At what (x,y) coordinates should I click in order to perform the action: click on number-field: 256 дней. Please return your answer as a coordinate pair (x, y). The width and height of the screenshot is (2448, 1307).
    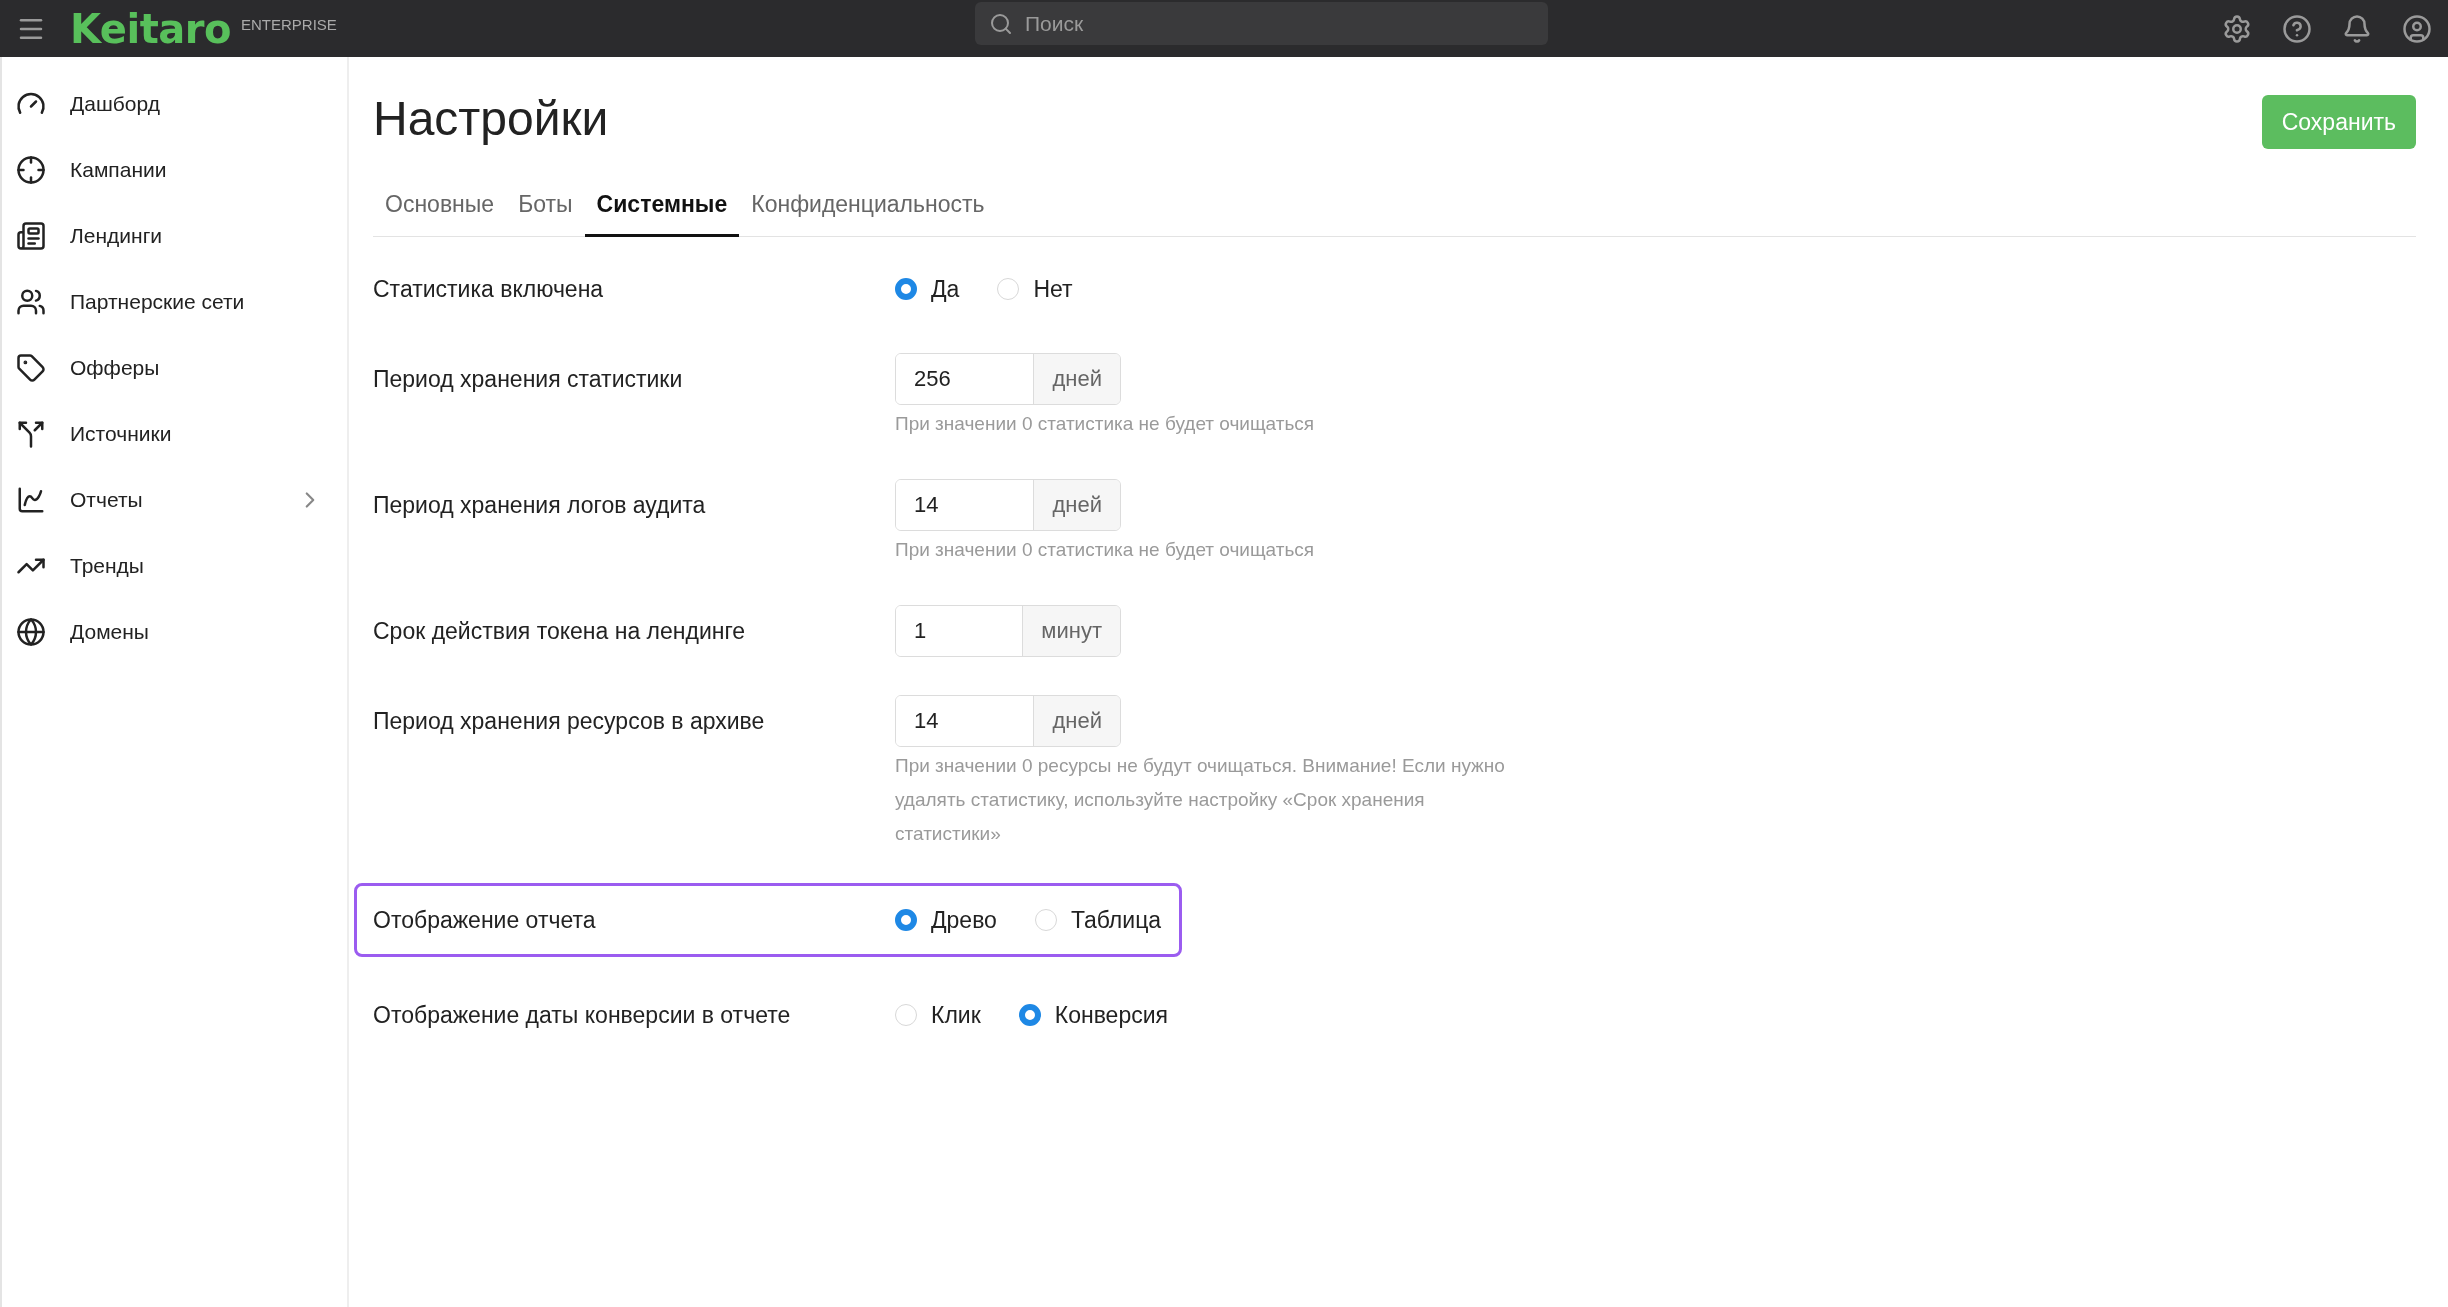
    Looking at the image, I should click on (1008, 379).